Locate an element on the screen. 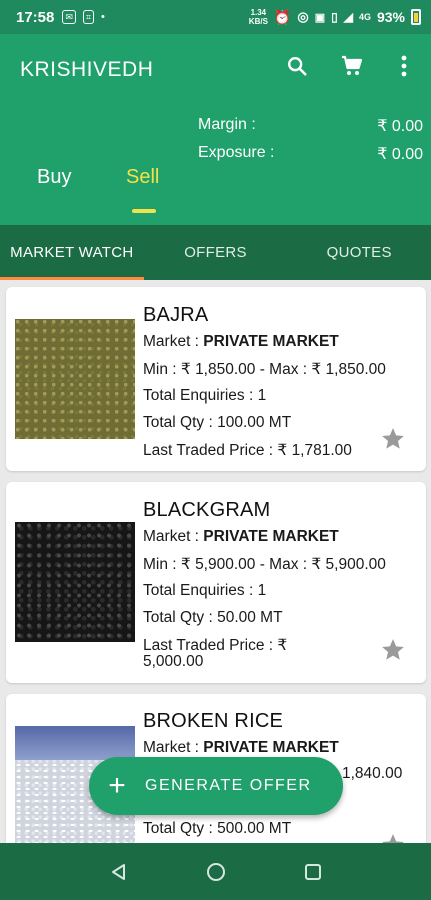  battery-percent: 93% is located at coordinates (390, 17).